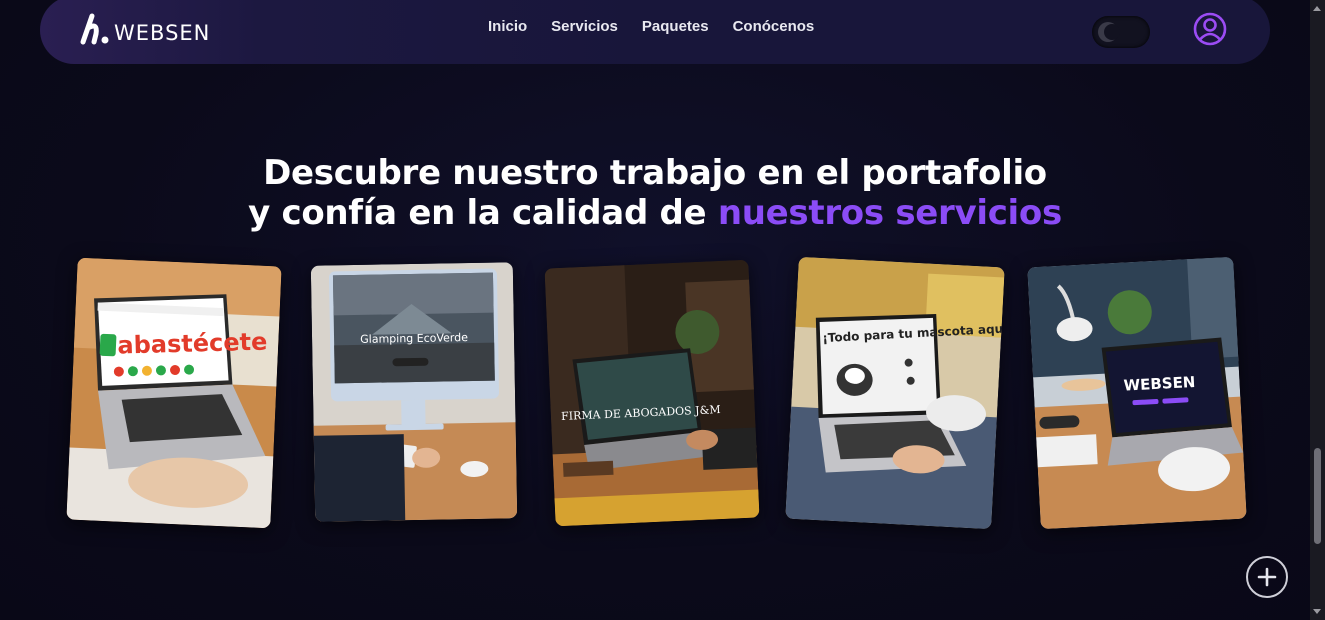 The height and width of the screenshot is (620, 1325). Describe the element at coordinates (192, 344) in the screenshot. I see `card-label: abastécete` at that location.